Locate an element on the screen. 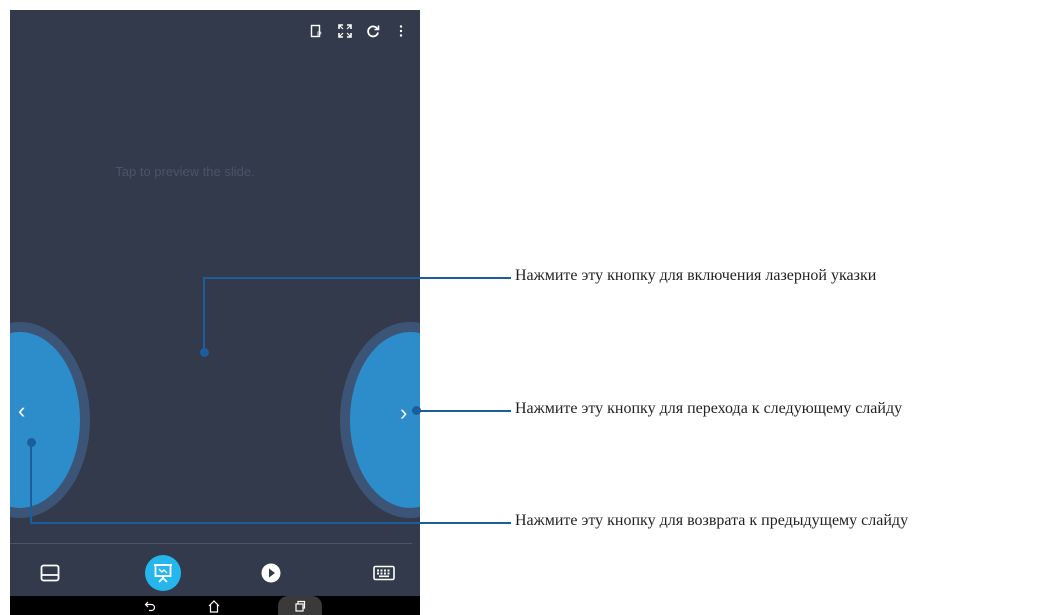  refresh-icon is located at coordinates (373, 31).